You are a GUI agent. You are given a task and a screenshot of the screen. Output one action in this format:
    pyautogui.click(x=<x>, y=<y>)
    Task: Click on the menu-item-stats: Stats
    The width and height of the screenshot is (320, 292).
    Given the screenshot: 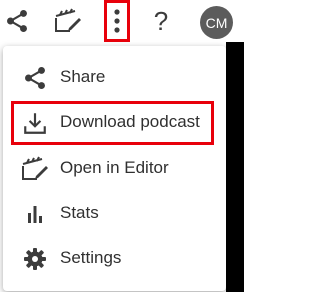 What is the action you would take?
    pyautogui.click(x=114, y=214)
    